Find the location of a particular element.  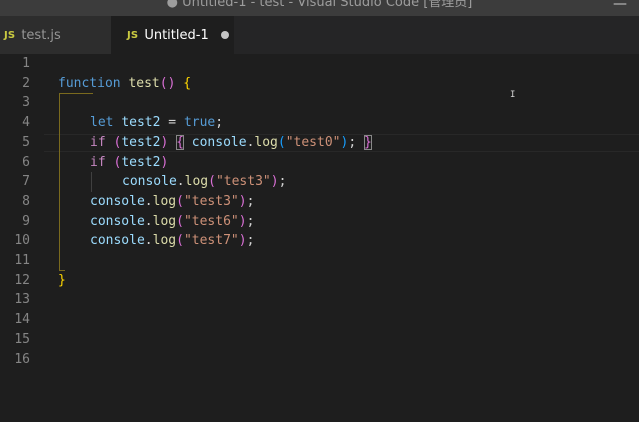

line-number: 4 is located at coordinates (26, 123).